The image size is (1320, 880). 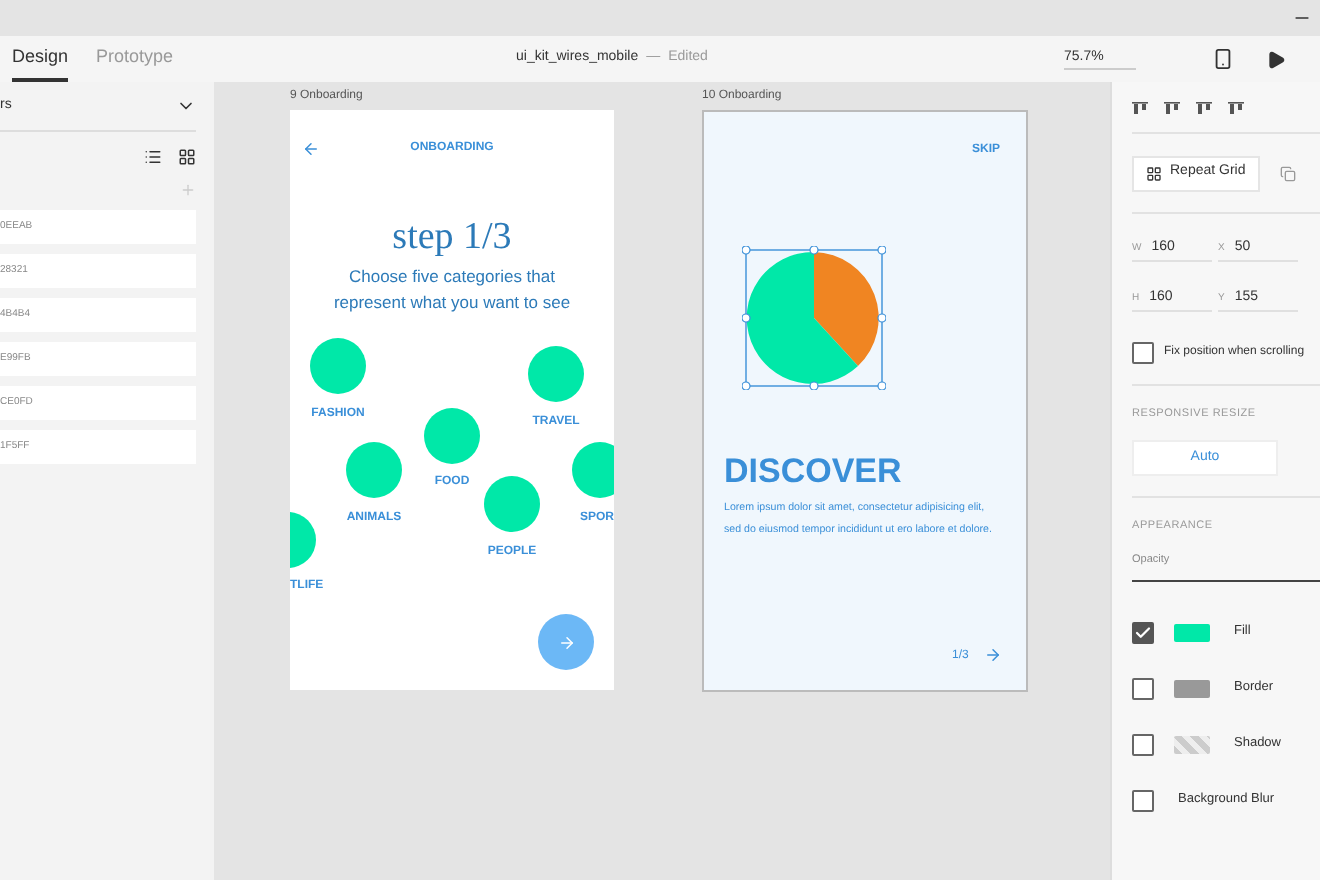 What do you see at coordinates (452, 238) in the screenshot?
I see `step-title: step 1/3` at bounding box center [452, 238].